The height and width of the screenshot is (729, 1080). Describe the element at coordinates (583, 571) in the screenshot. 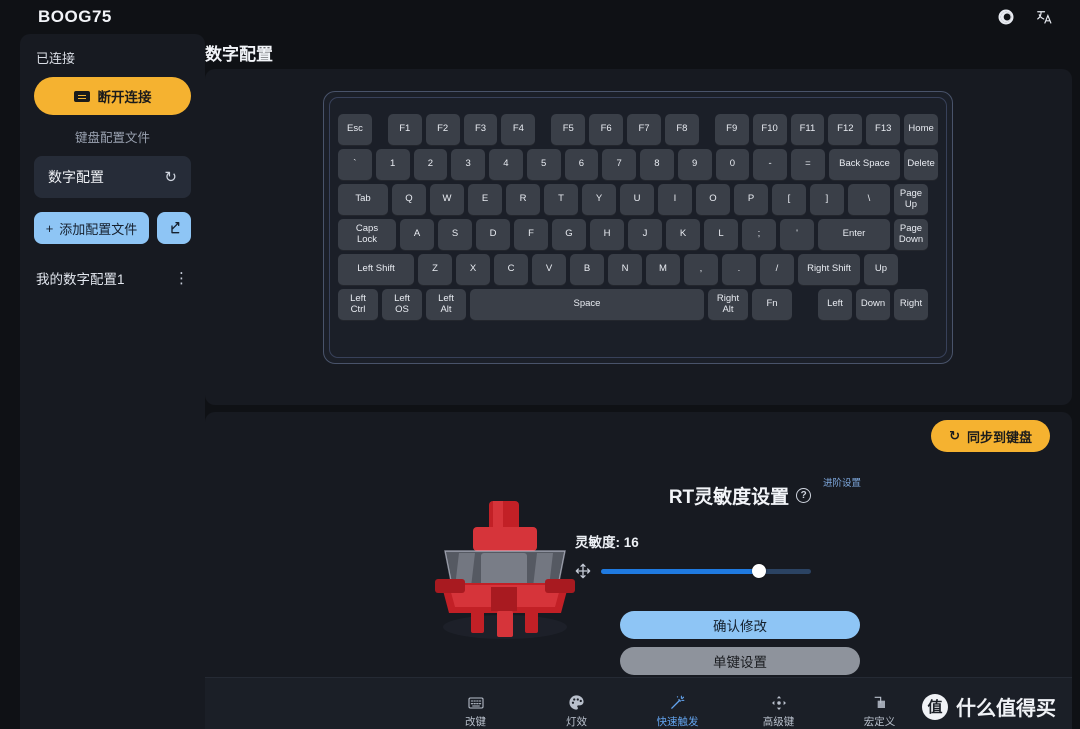

I see `move-icon` at that location.